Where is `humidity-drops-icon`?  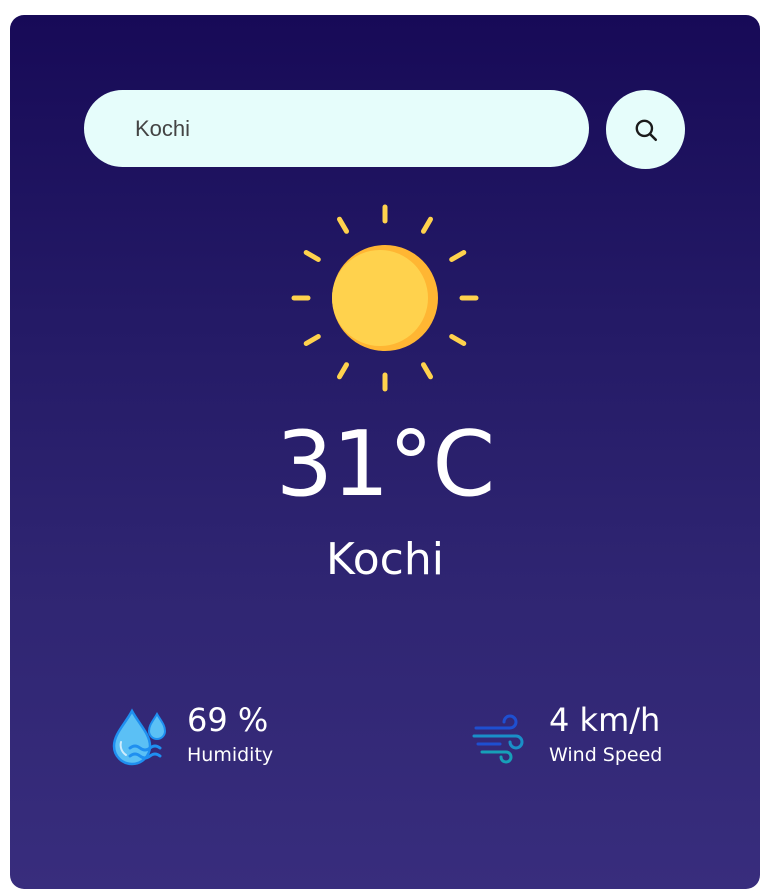
humidity-drops-icon is located at coordinates (139, 737).